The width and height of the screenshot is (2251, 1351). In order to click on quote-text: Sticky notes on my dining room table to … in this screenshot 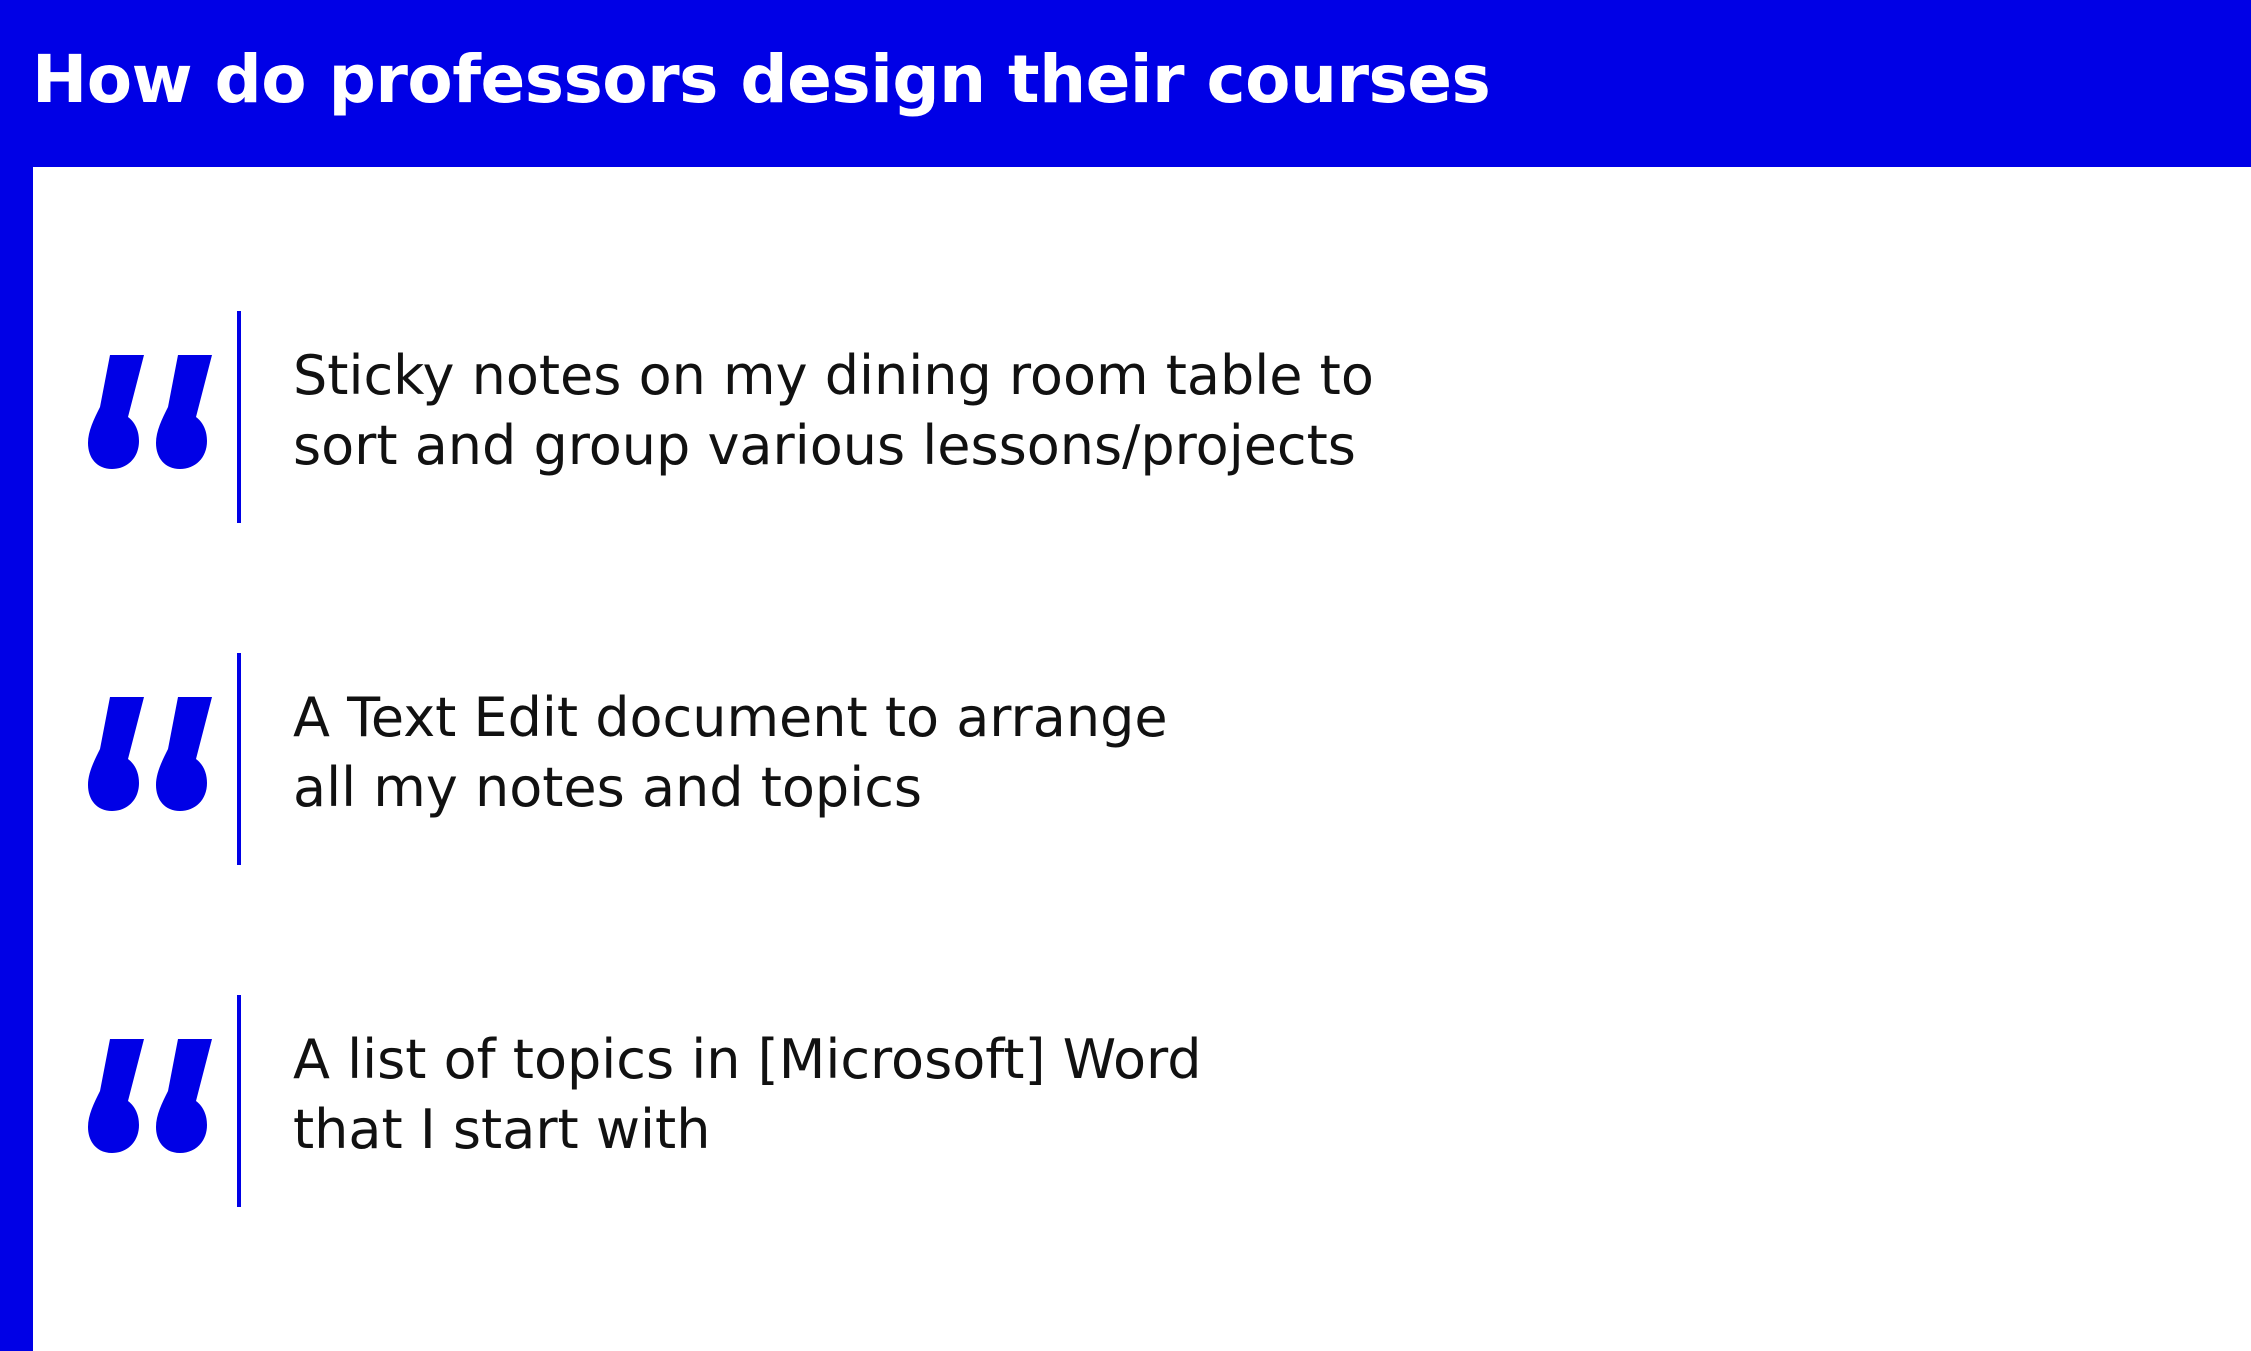, I will do `click(993, 411)`.